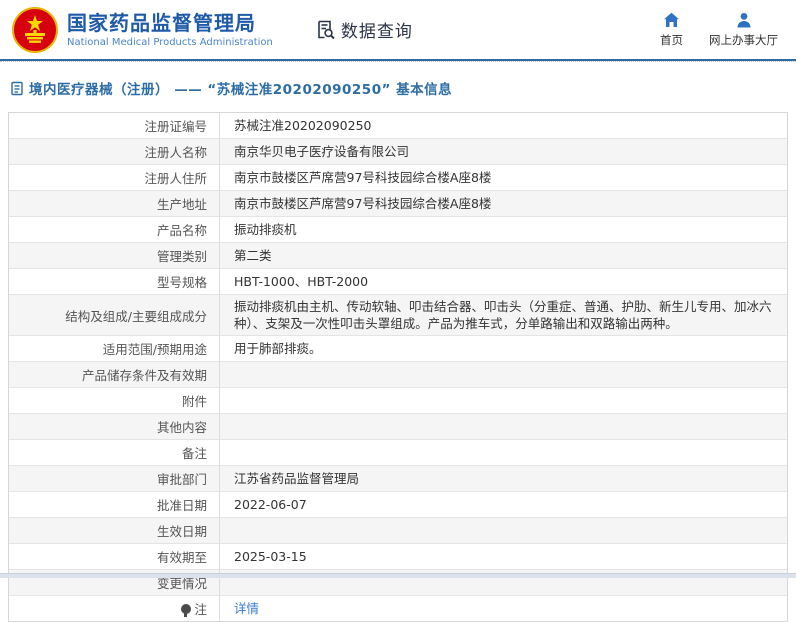  Describe the element at coordinates (114, 452) in the screenshot. I see `row-label-cell: 备注` at that location.